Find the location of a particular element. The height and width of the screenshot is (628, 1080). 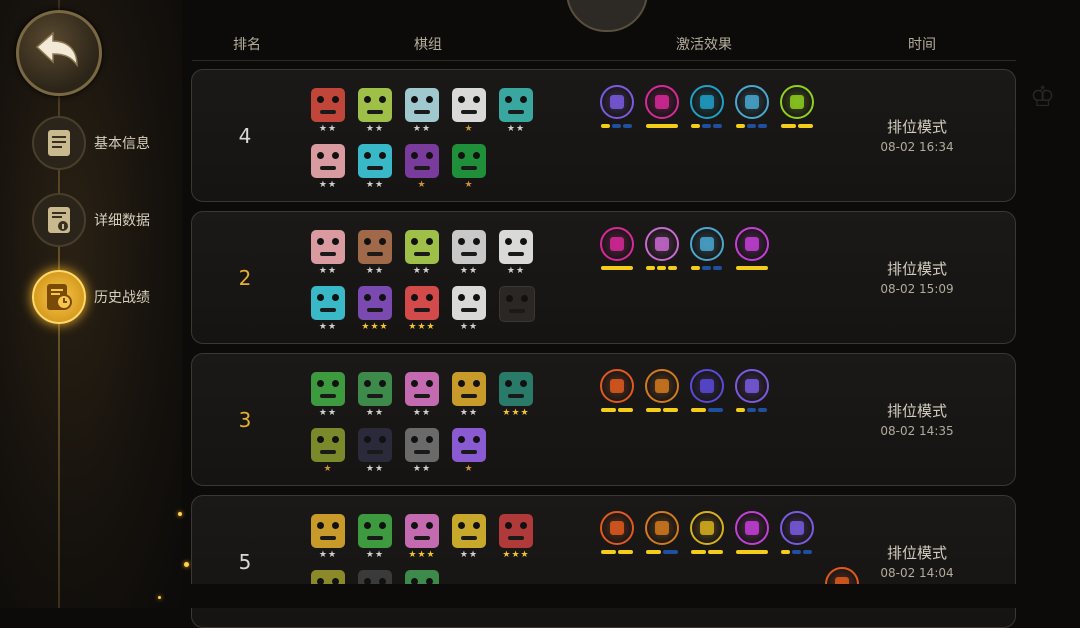

top-emblem is located at coordinates (607, 16).